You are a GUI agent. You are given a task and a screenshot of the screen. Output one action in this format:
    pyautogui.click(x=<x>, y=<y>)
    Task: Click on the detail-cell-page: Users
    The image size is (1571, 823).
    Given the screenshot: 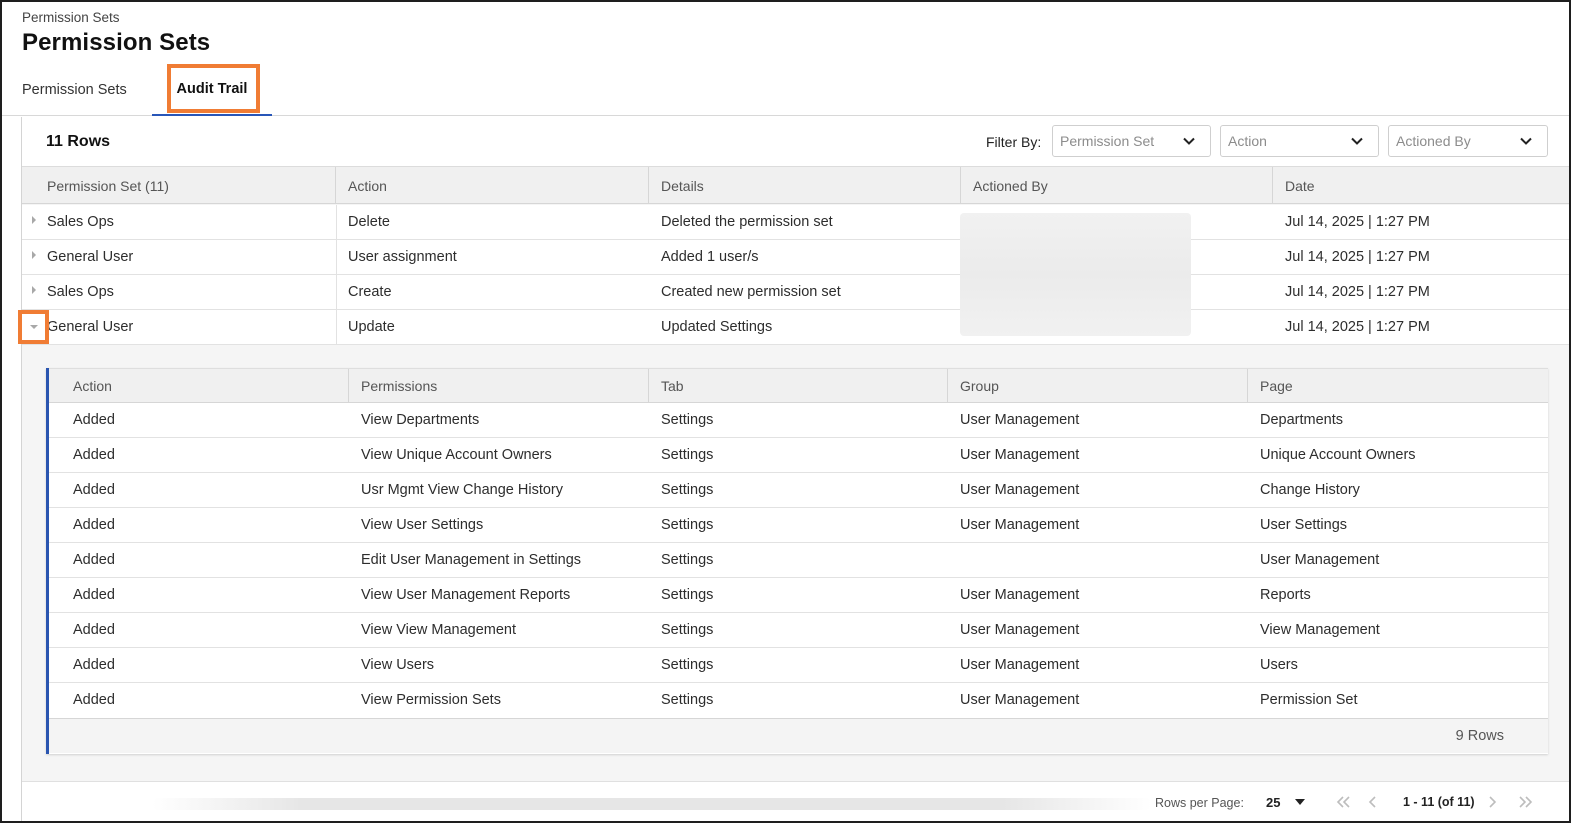 What is the action you would take?
    pyautogui.click(x=1279, y=665)
    